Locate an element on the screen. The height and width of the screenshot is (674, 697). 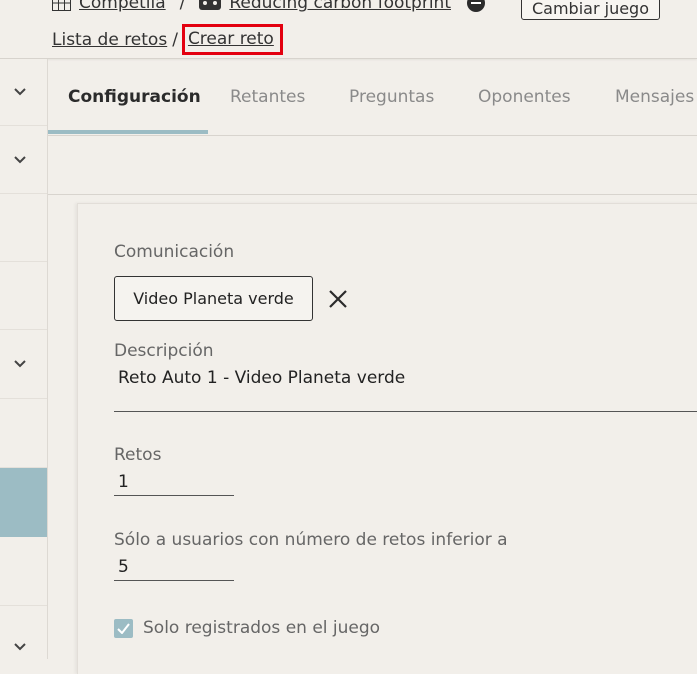
tab-retantes: Retantes is located at coordinates (267, 96).